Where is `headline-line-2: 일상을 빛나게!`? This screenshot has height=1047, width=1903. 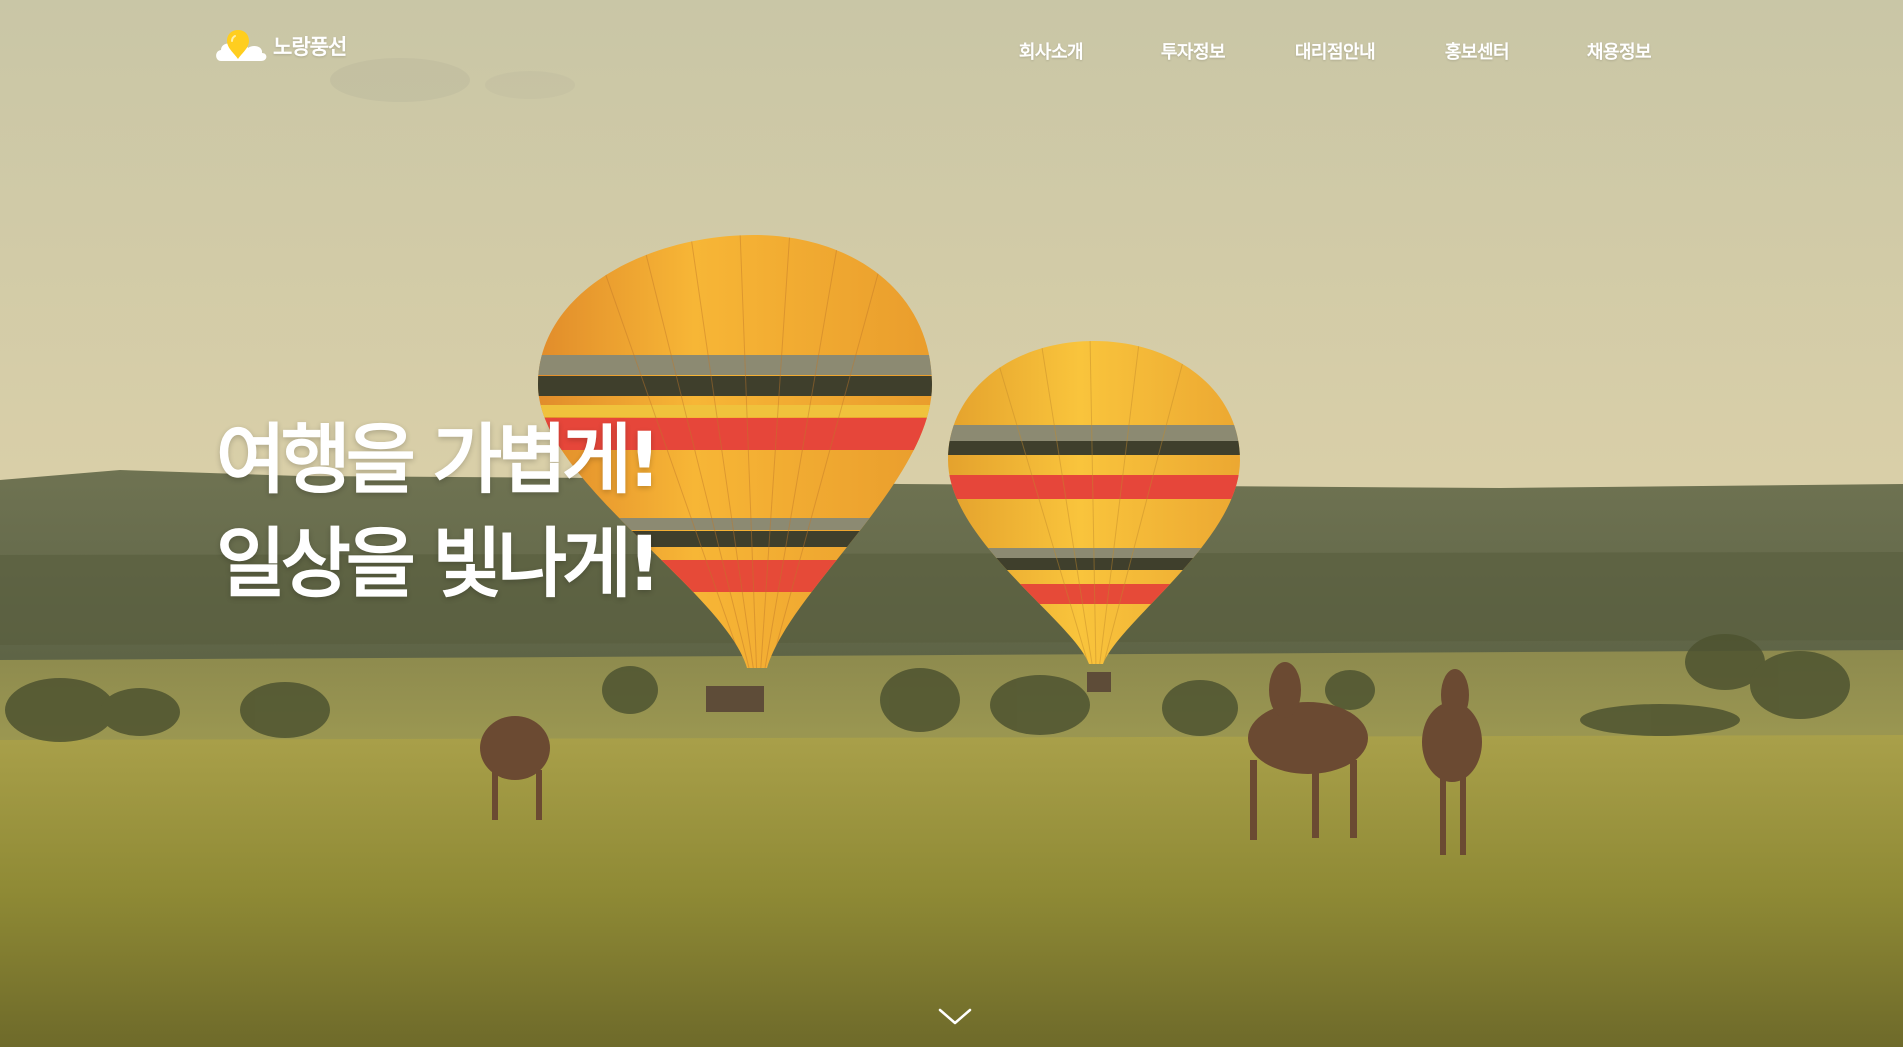
headline-line-2: 일상을 빛나게! is located at coordinates (439, 563).